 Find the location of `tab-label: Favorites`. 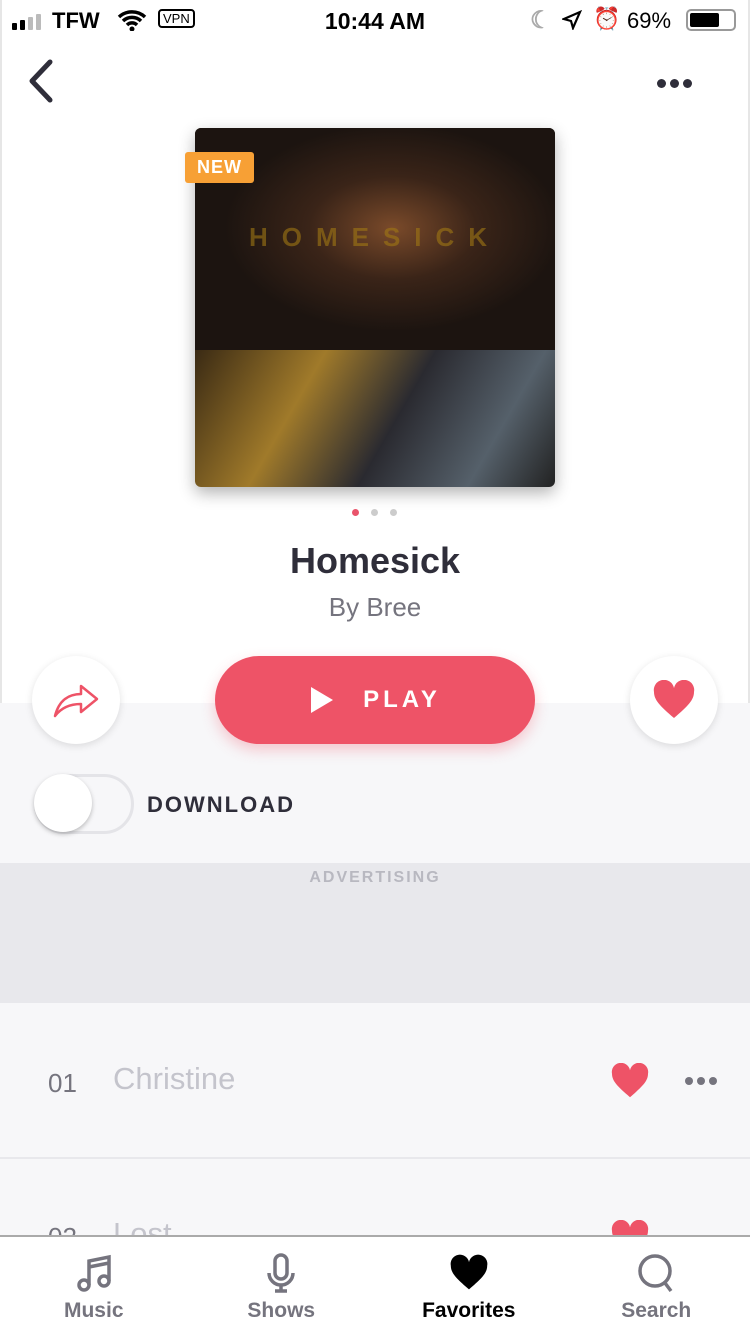

tab-label: Favorites is located at coordinates (469, 1310).